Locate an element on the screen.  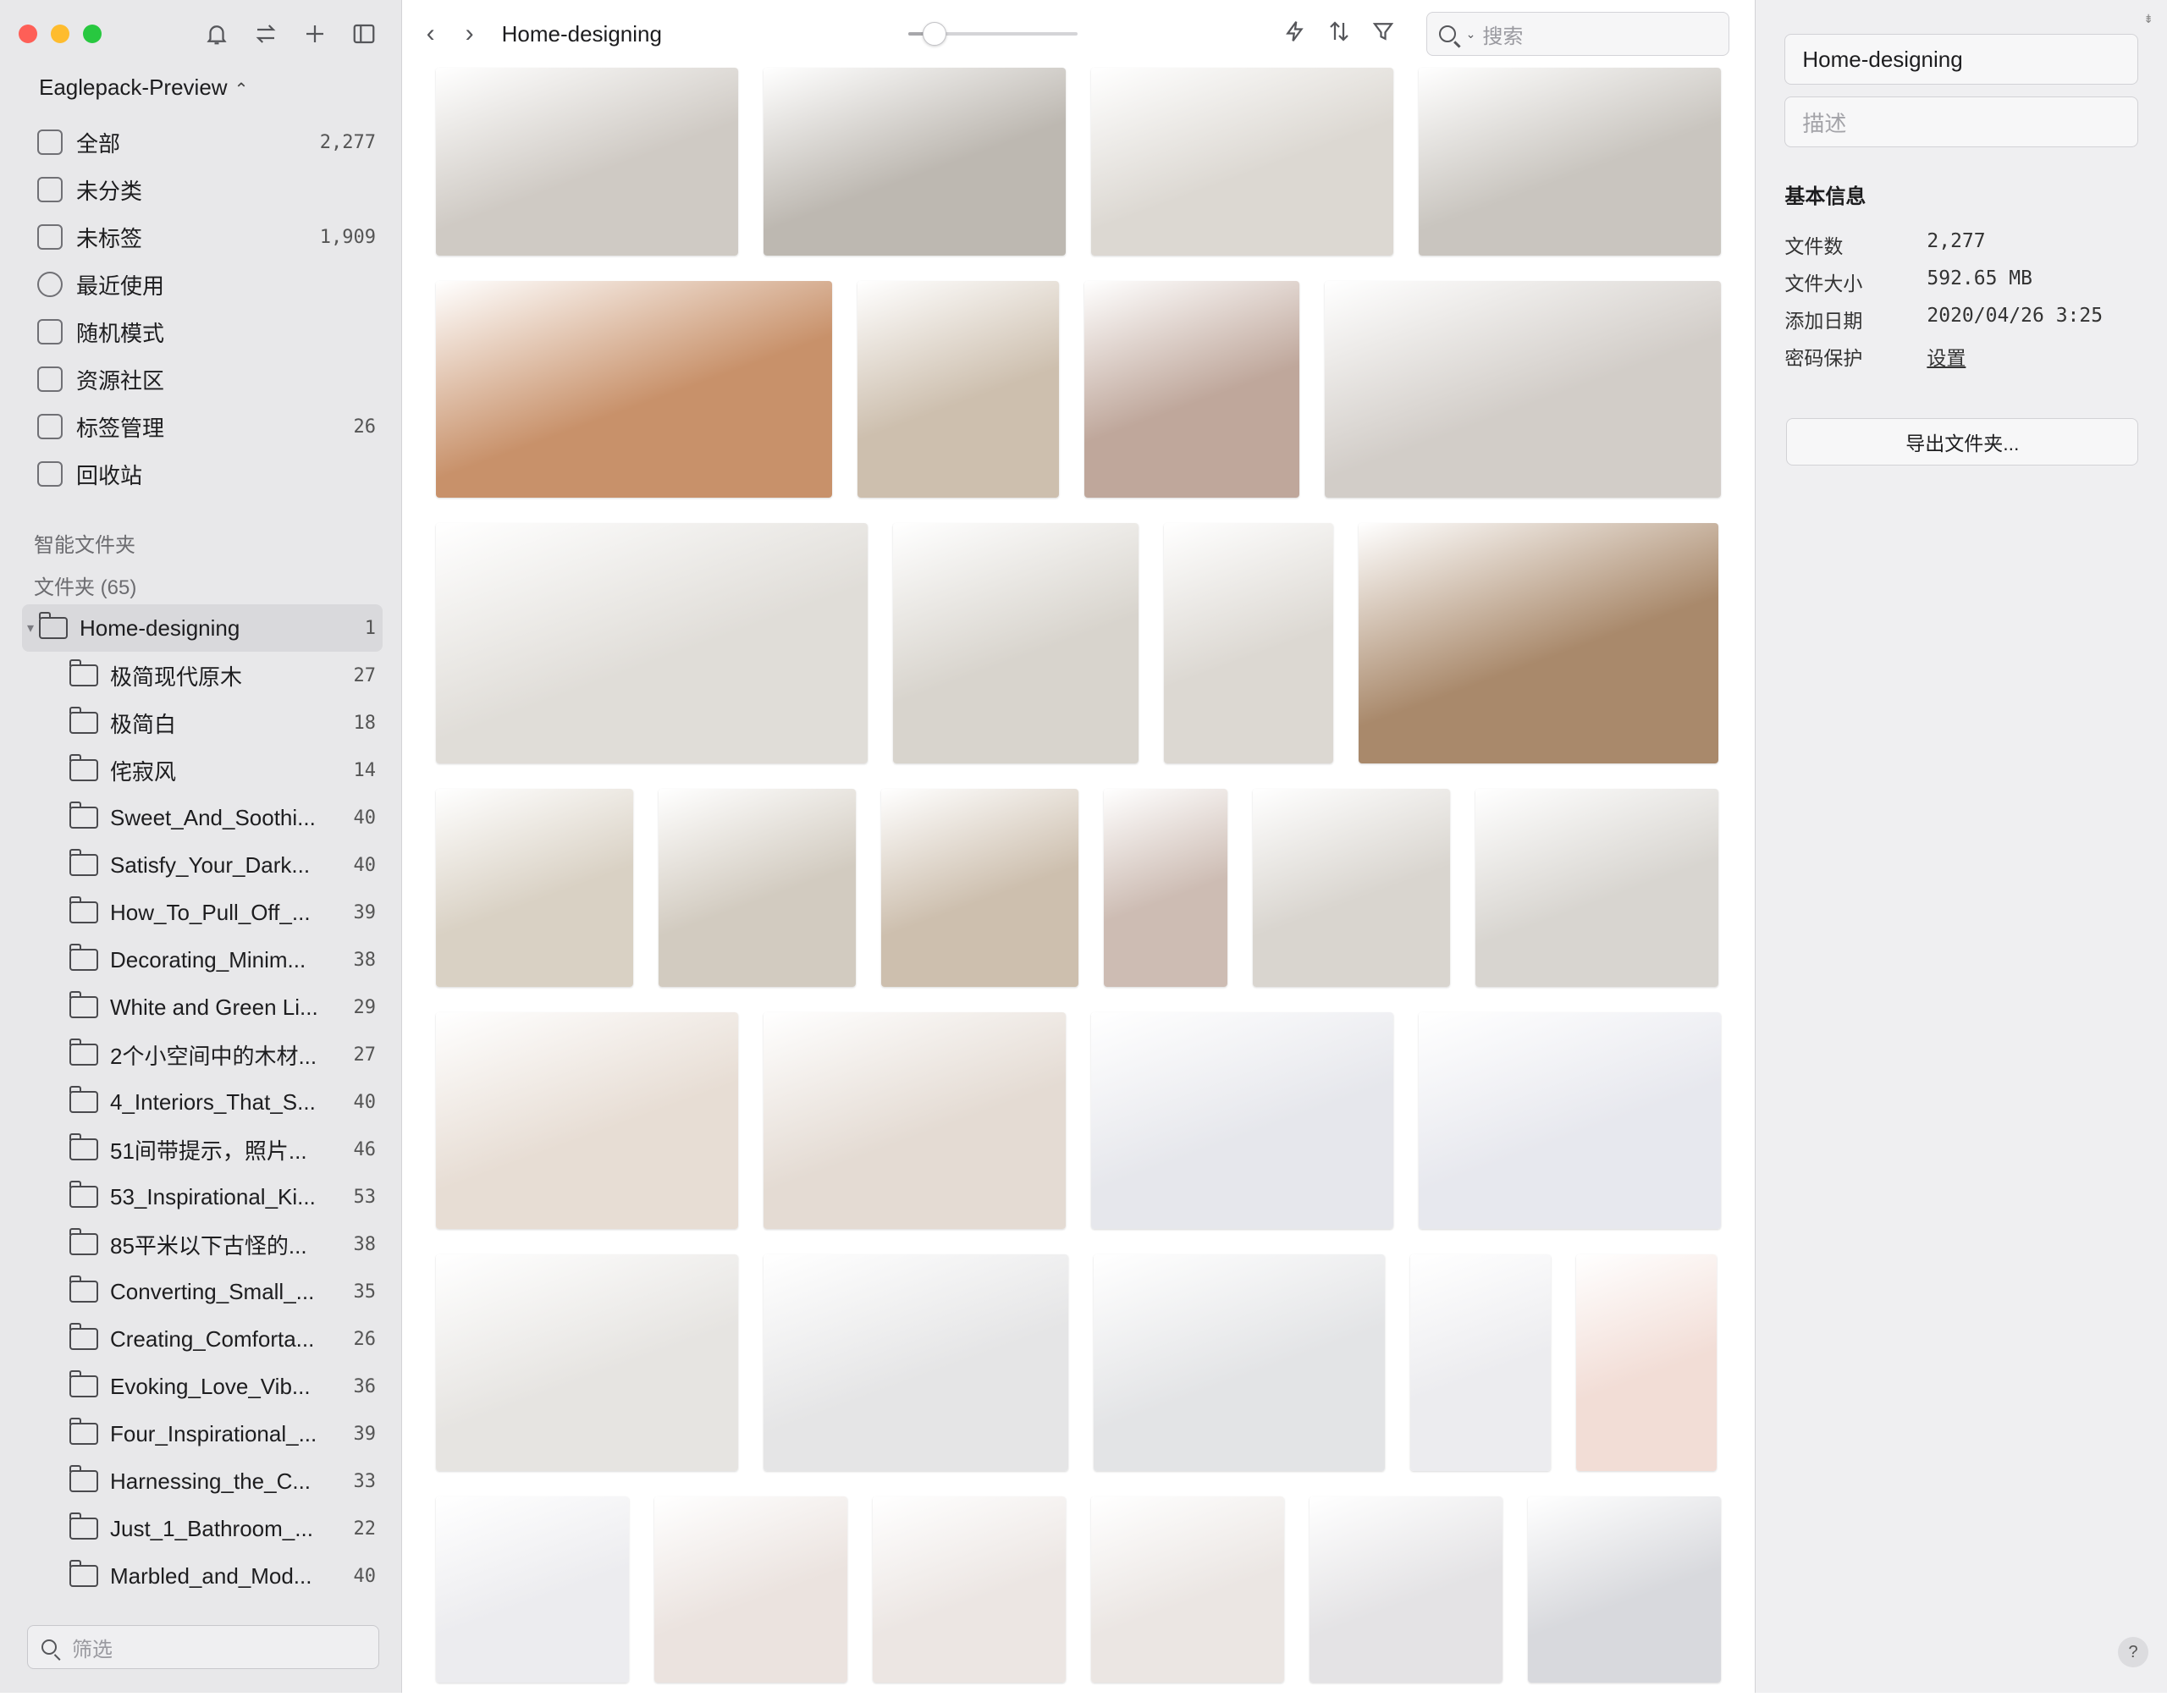
sort-arrows-icon is located at coordinates (265, 33).